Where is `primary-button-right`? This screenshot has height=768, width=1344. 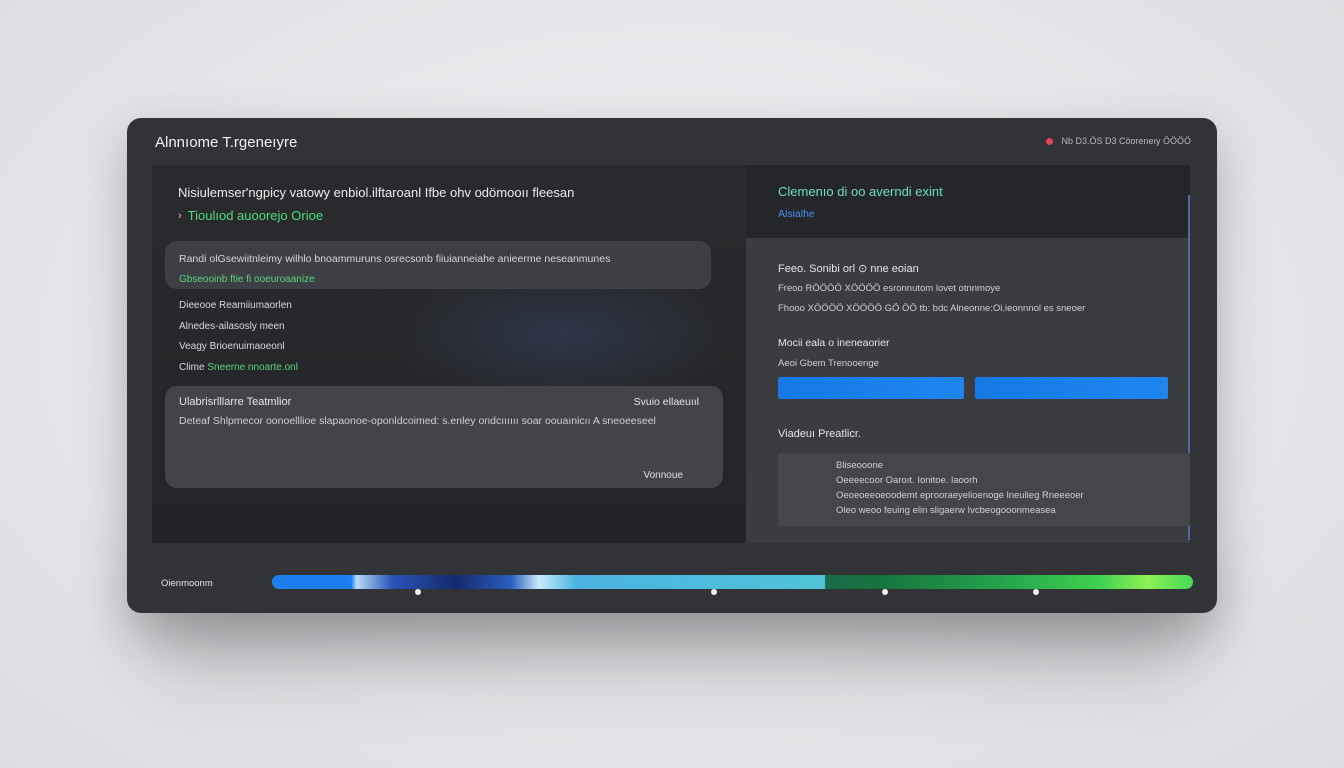 primary-button-right is located at coordinates (1071, 388).